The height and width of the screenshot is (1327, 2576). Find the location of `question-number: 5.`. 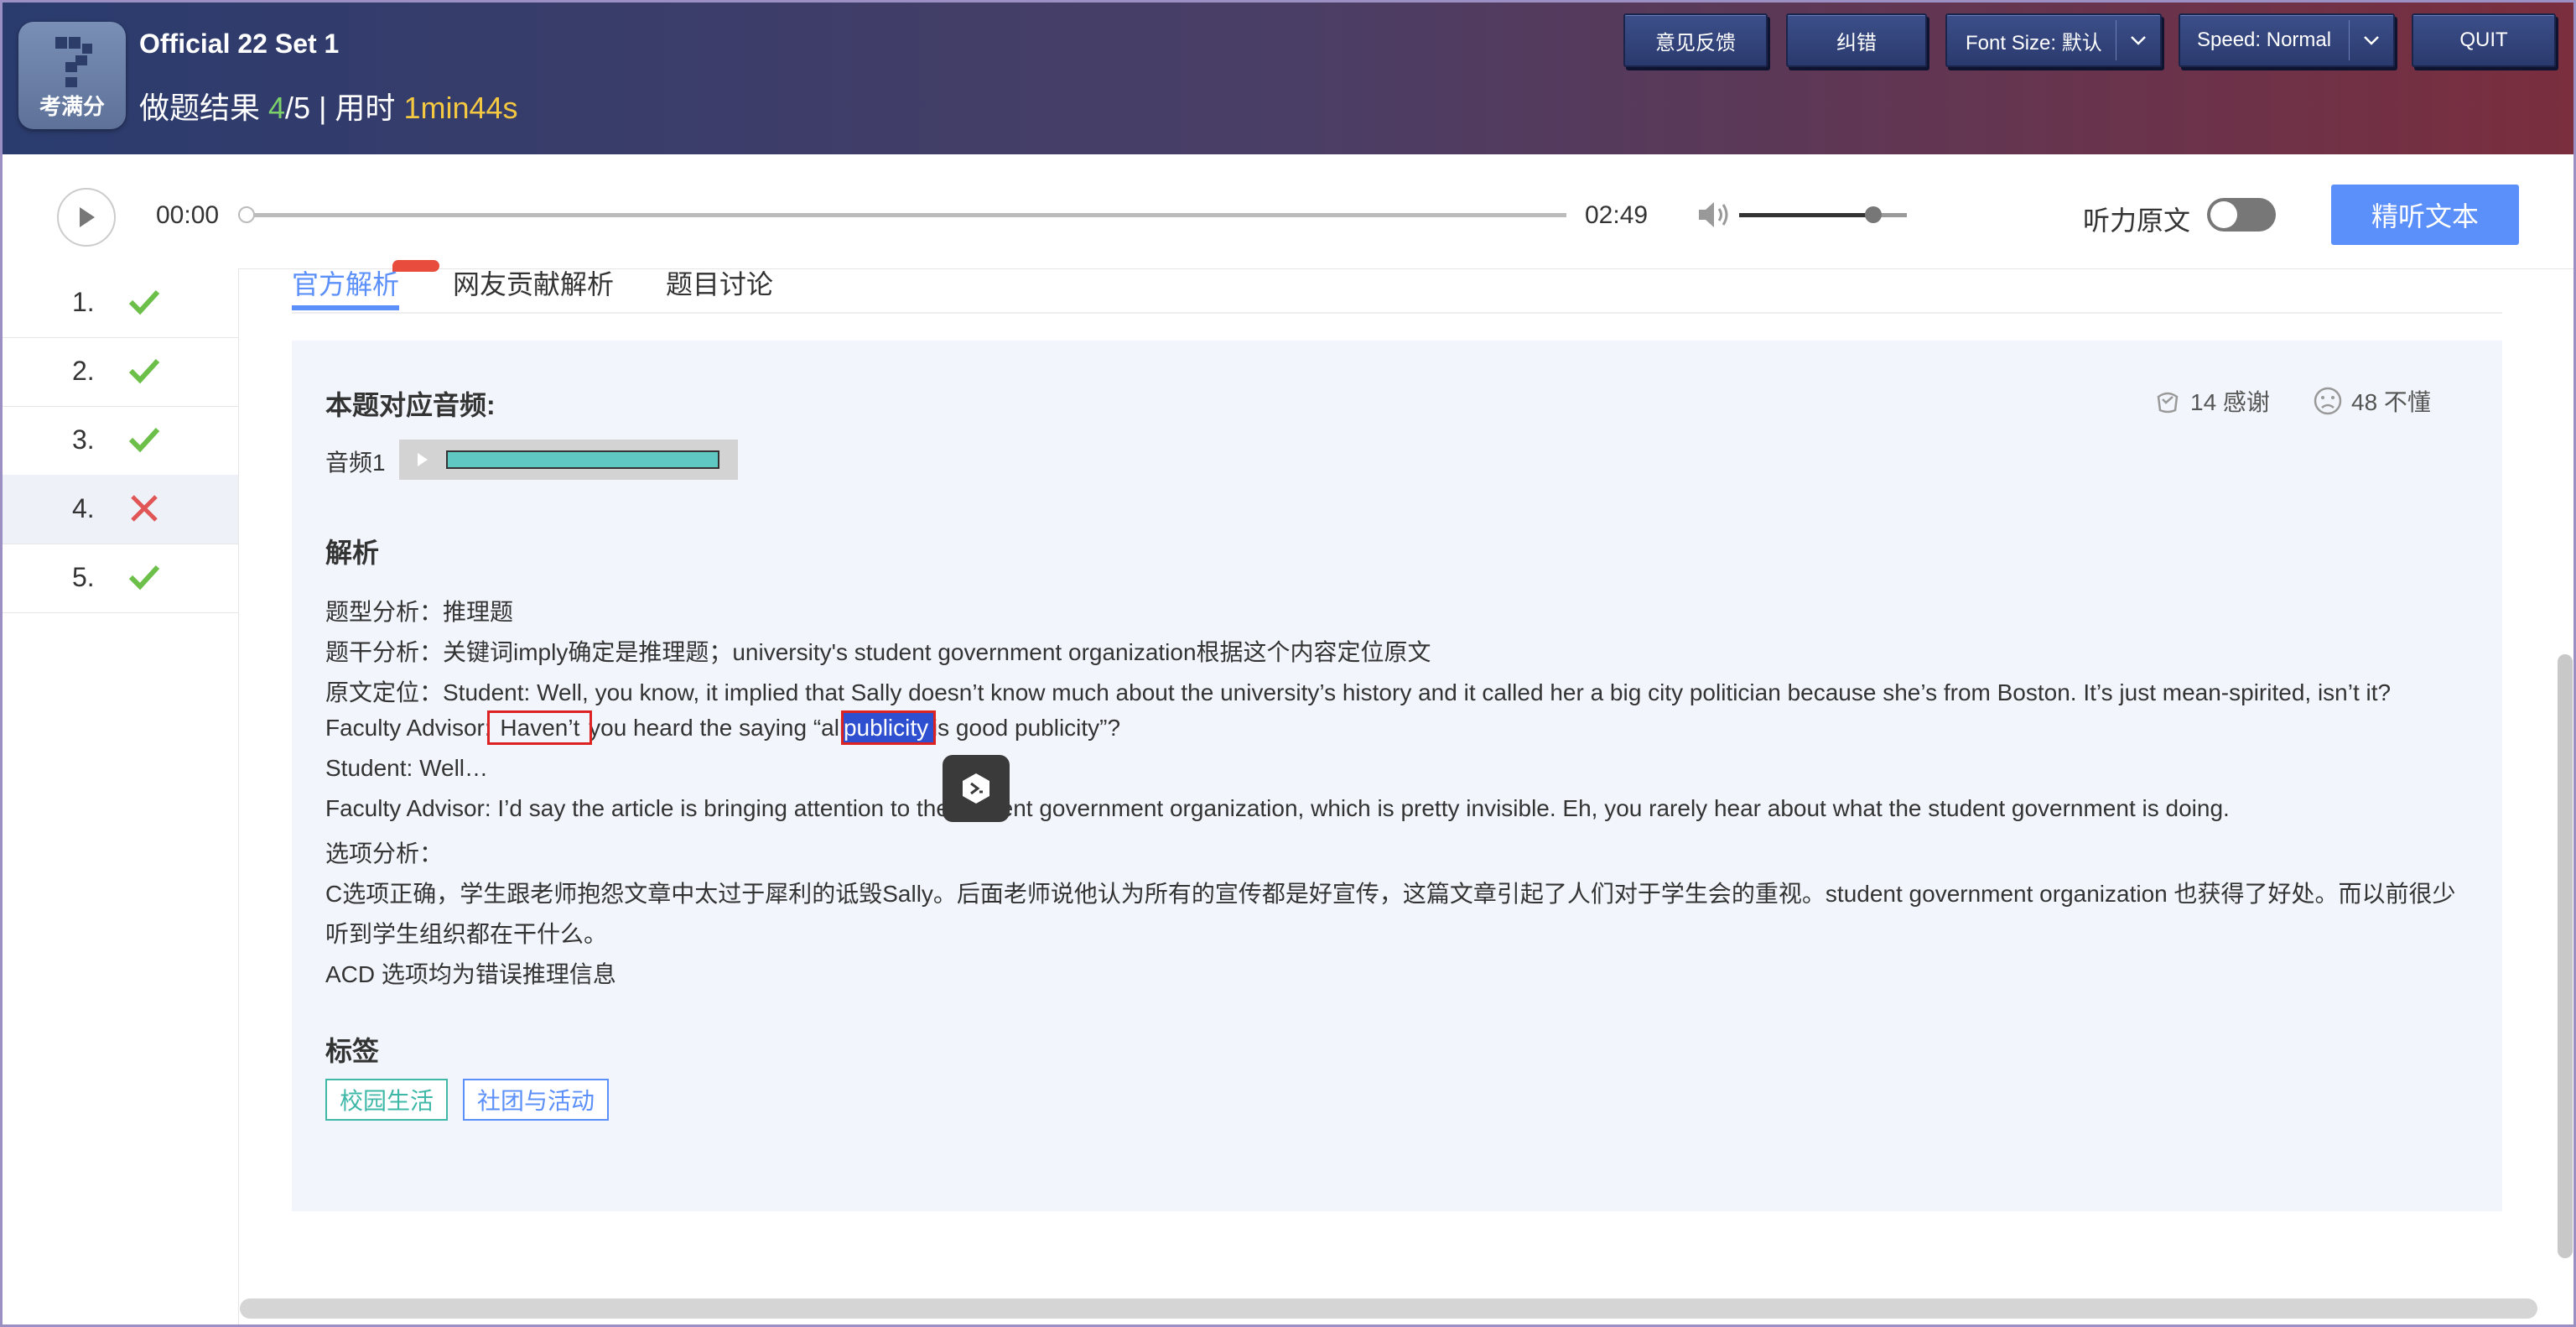

question-number: 5. is located at coordinates (83, 577).